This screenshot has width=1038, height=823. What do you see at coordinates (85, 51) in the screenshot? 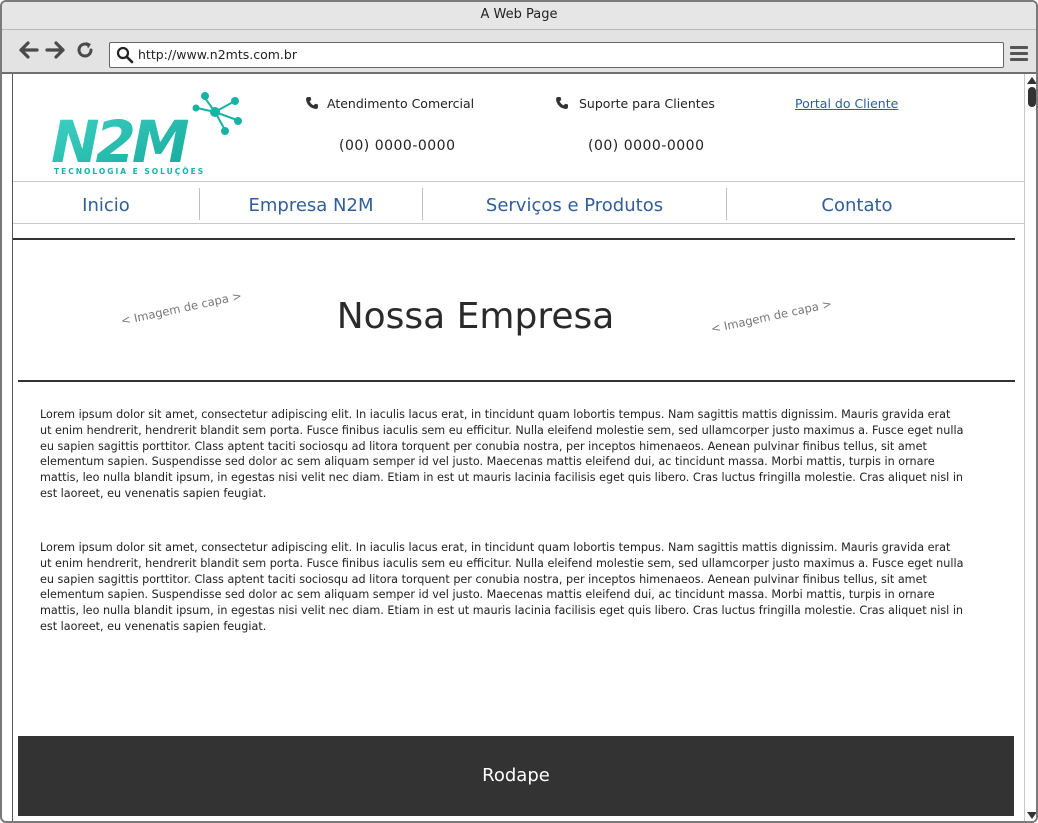
I see `reload-icon` at bounding box center [85, 51].